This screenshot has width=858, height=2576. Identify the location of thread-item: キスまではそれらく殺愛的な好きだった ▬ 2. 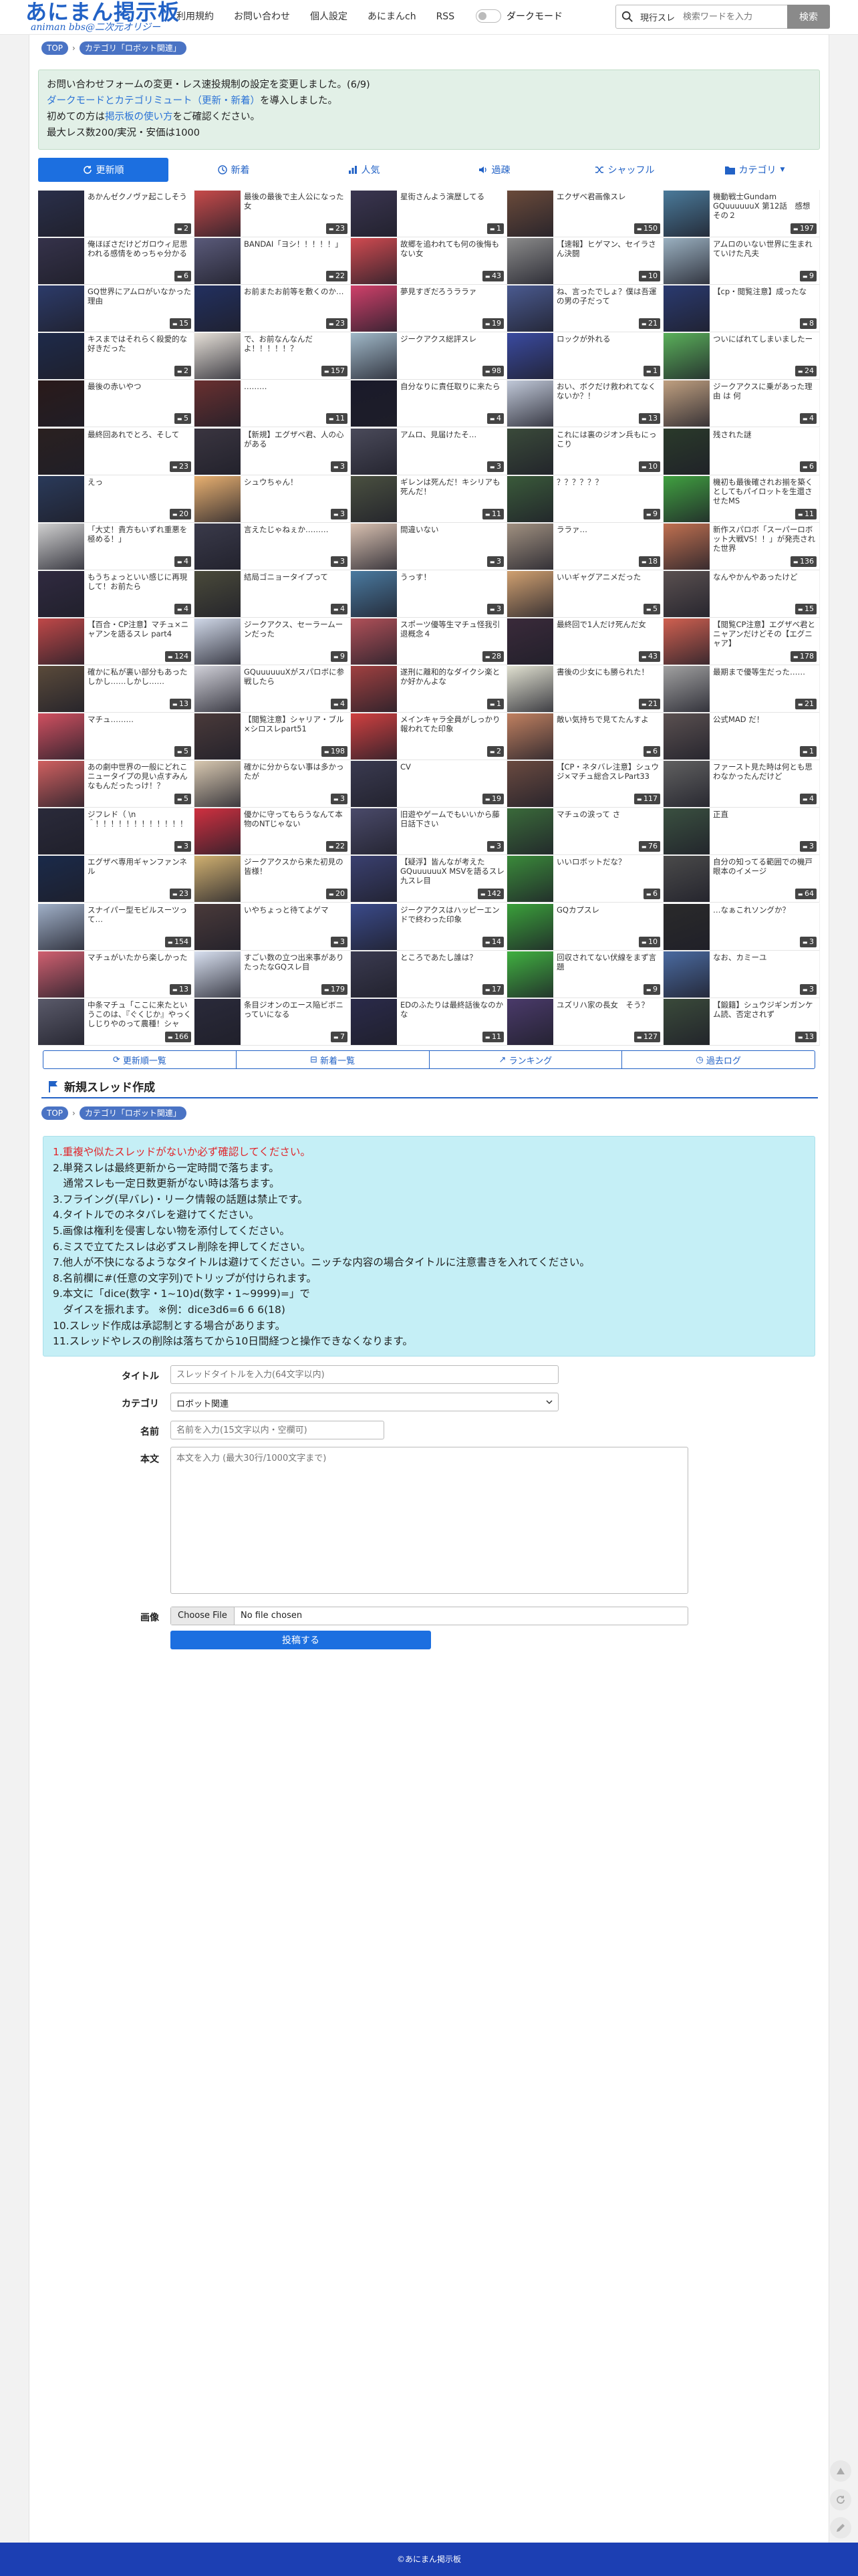
(116, 356).